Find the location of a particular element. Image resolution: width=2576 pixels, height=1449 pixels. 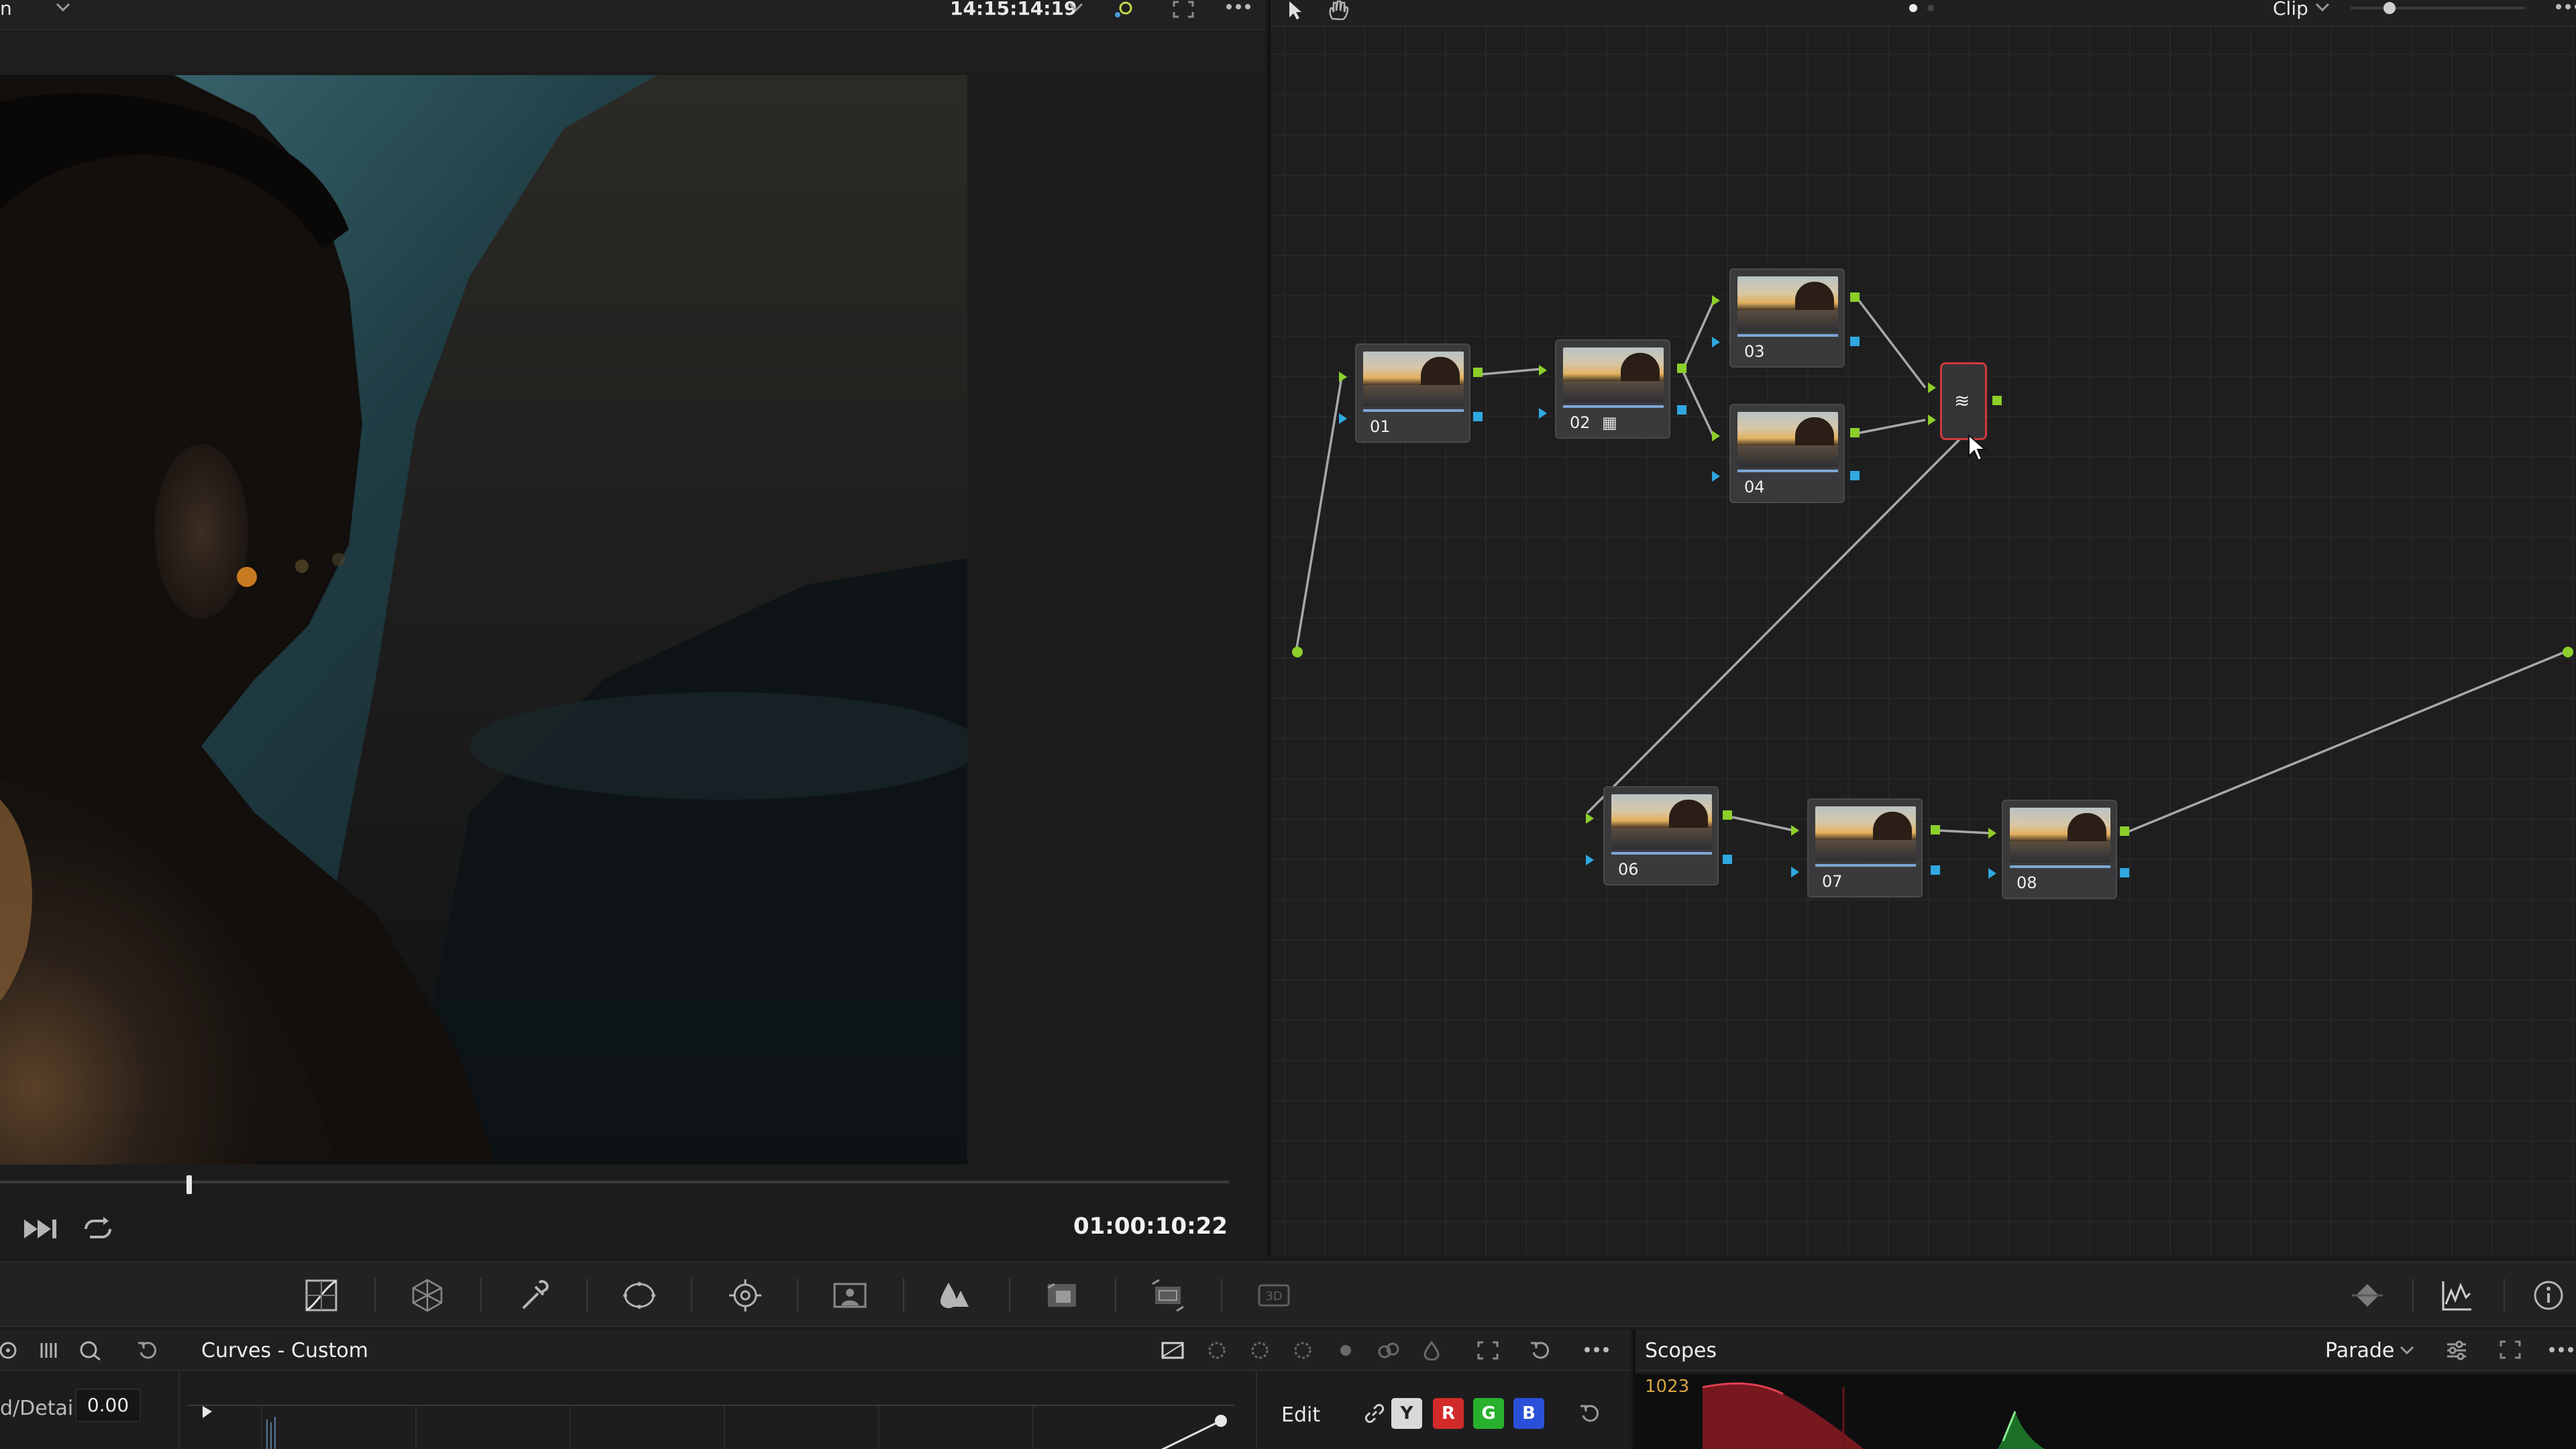

key-icon is located at coordinates (1062, 1295).